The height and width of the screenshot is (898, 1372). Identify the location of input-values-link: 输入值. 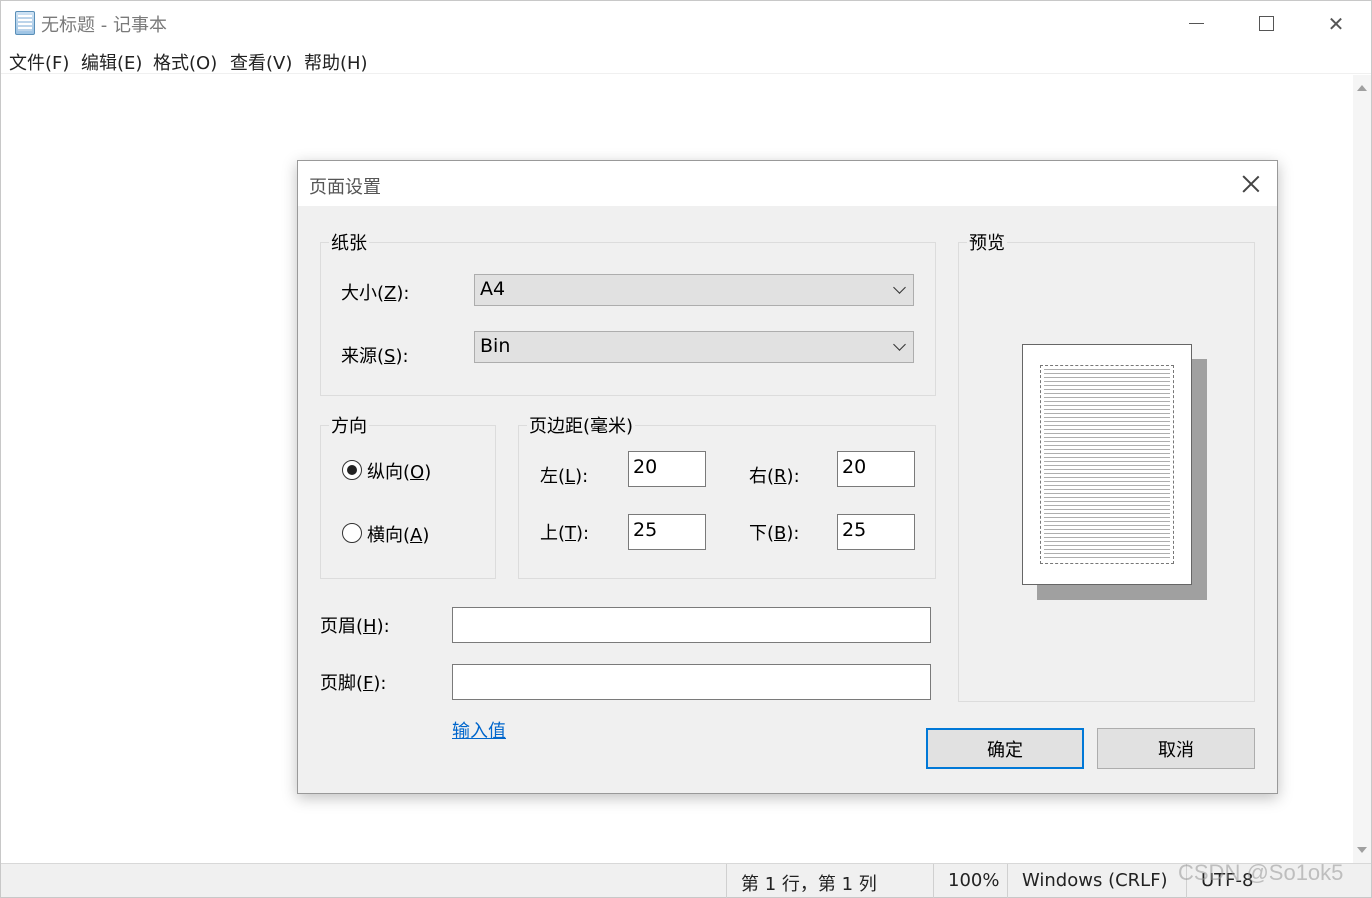
(479, 730).